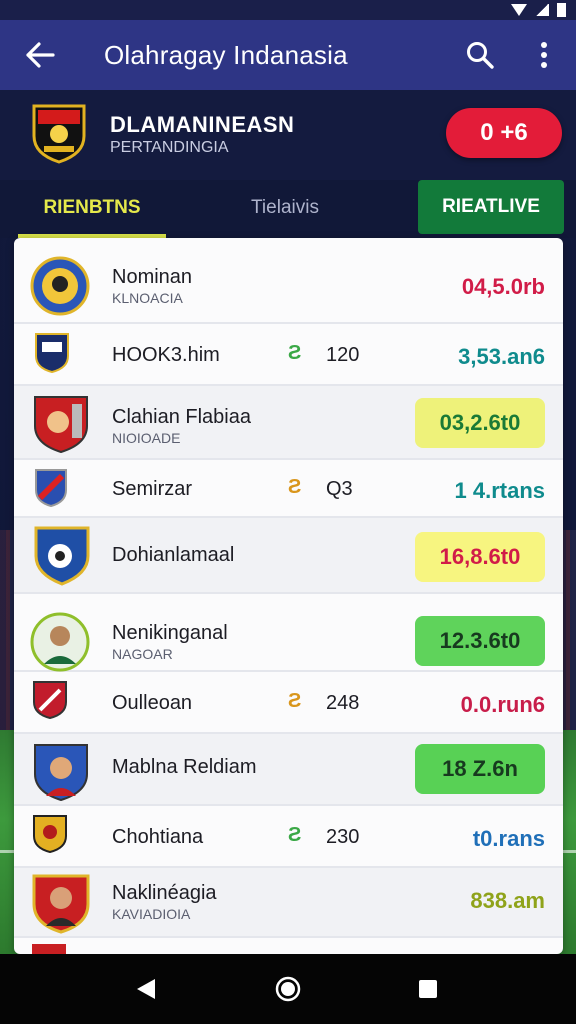  I want to click on list-item: Oulleoan Ƨ 248 0.0.run6, so click(288, 703).